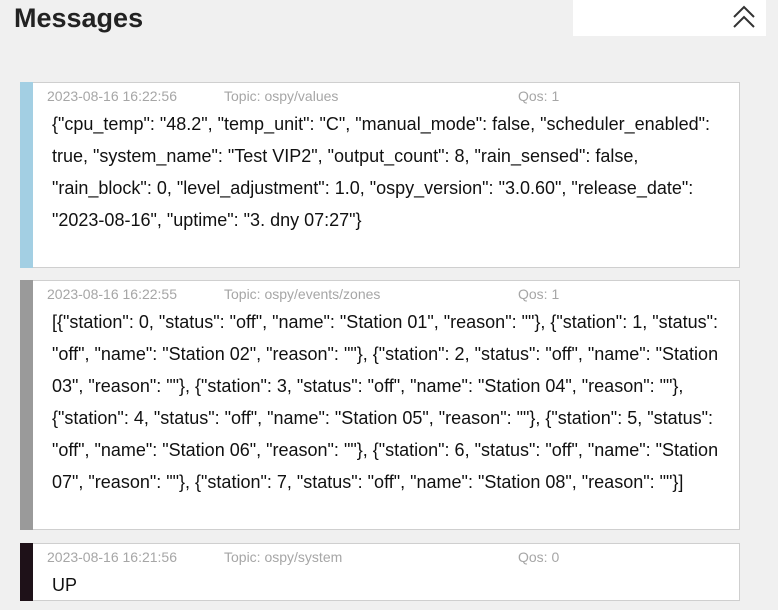 This screenshot has height=610, width=778. Describe the element at coordinates (65, 585) in the screenshot. I see `message-payload: UP` at that location.